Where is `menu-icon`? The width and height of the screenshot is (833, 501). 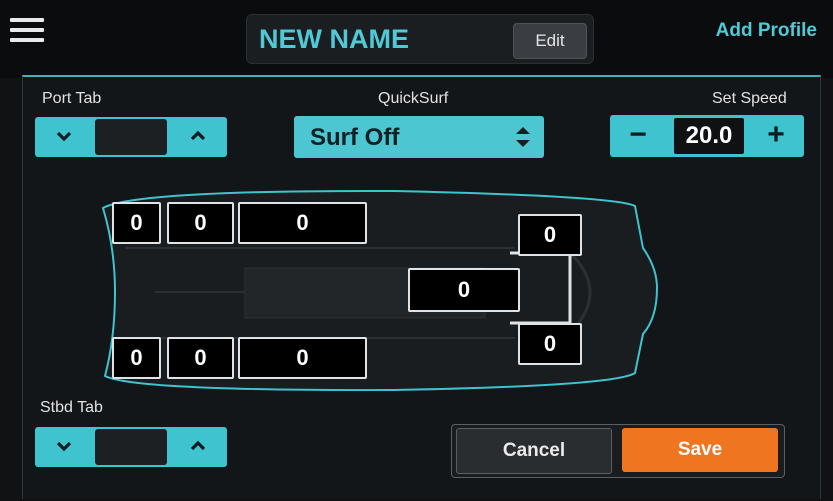 menu-icon is located at coordinates (27, 30).